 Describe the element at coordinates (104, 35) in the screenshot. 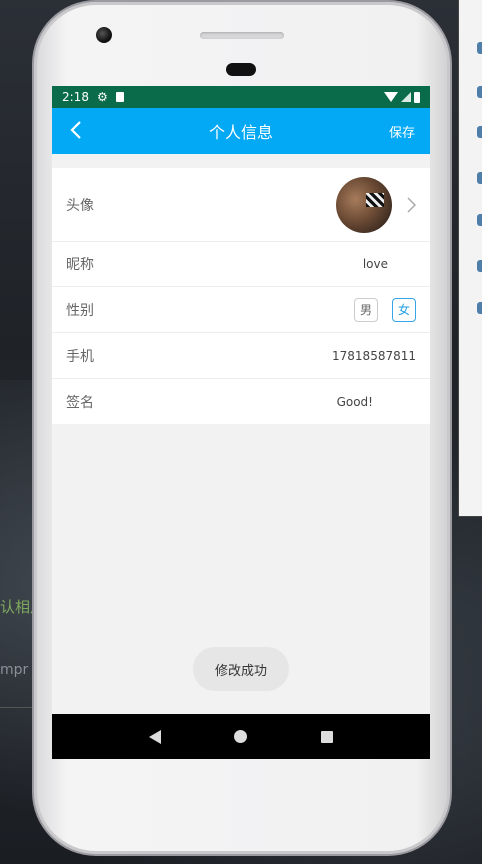

I see `camera-icon` at that location.